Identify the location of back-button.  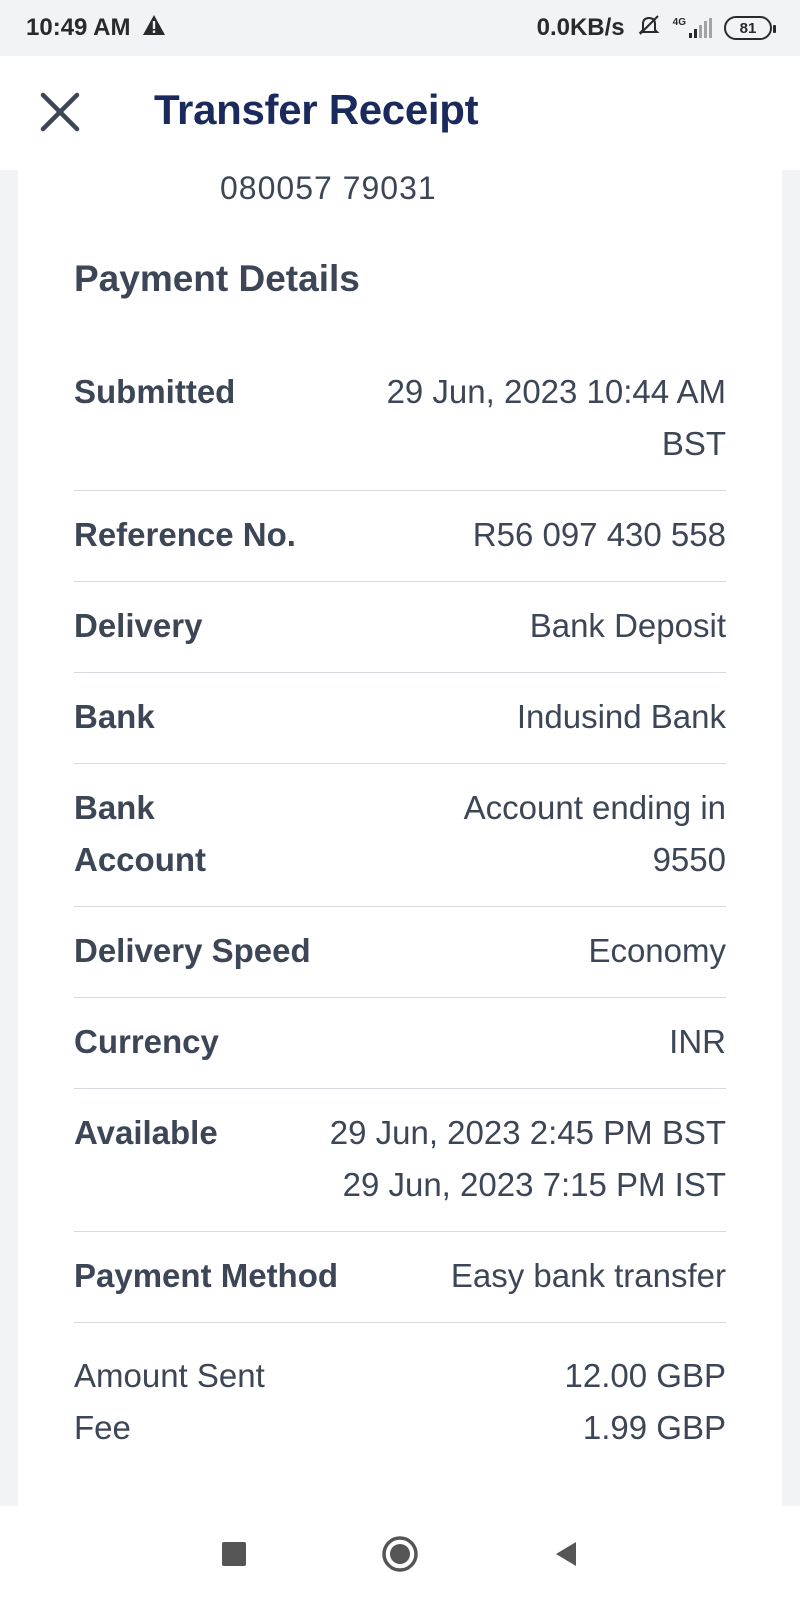
(566, 1554).